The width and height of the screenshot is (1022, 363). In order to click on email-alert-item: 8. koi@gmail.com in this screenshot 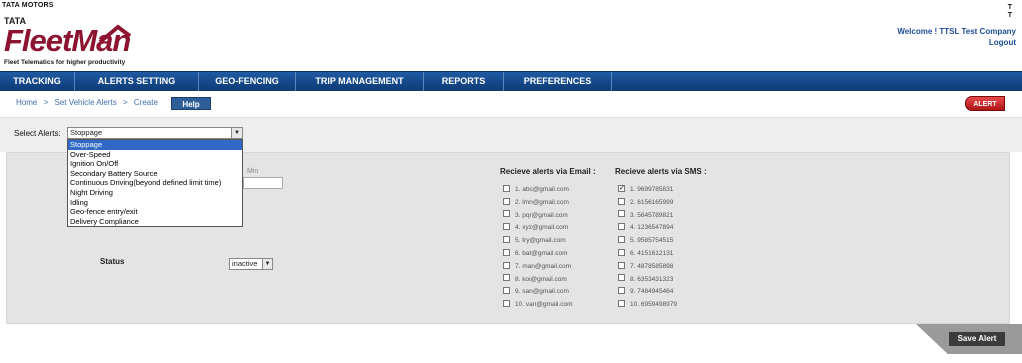, I will do `click(535, 279)`.